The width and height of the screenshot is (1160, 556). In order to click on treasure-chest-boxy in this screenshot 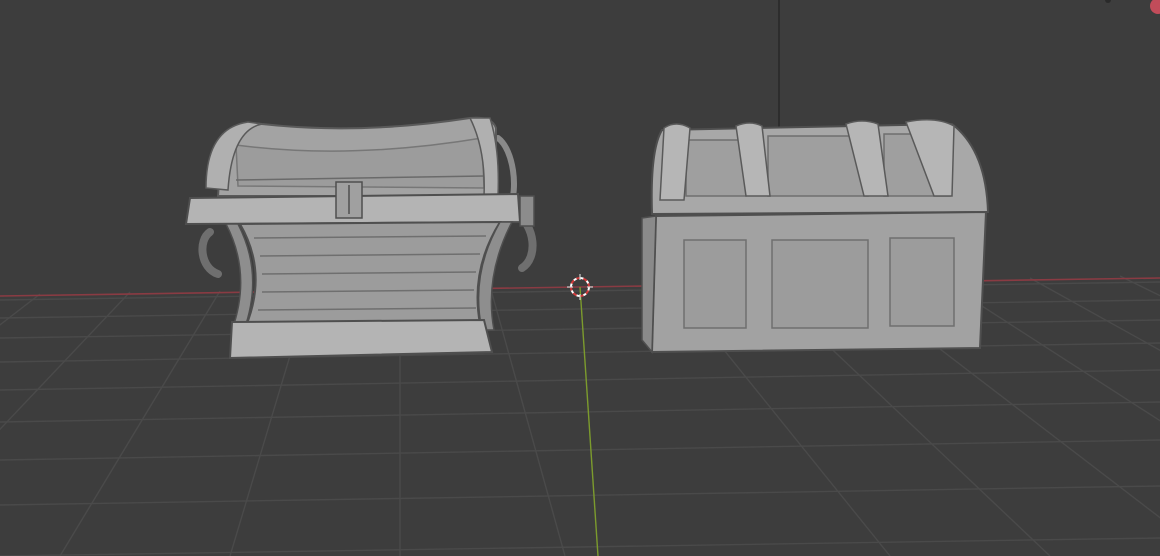, I will do `click(815, 237)`.